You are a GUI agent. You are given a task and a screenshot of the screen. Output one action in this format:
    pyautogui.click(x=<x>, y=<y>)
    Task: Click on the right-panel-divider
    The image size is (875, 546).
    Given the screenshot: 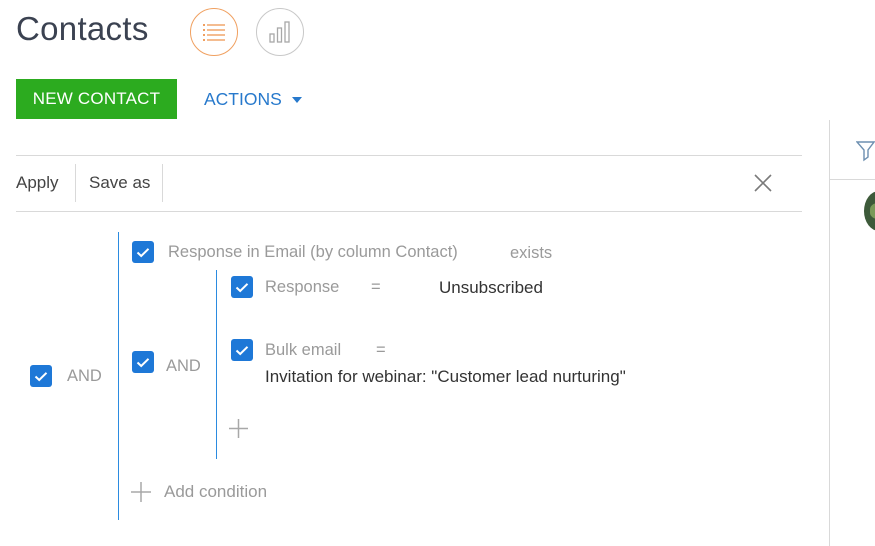 What is the action you would take?
    pyautogui.click(x=829, y=333)
    